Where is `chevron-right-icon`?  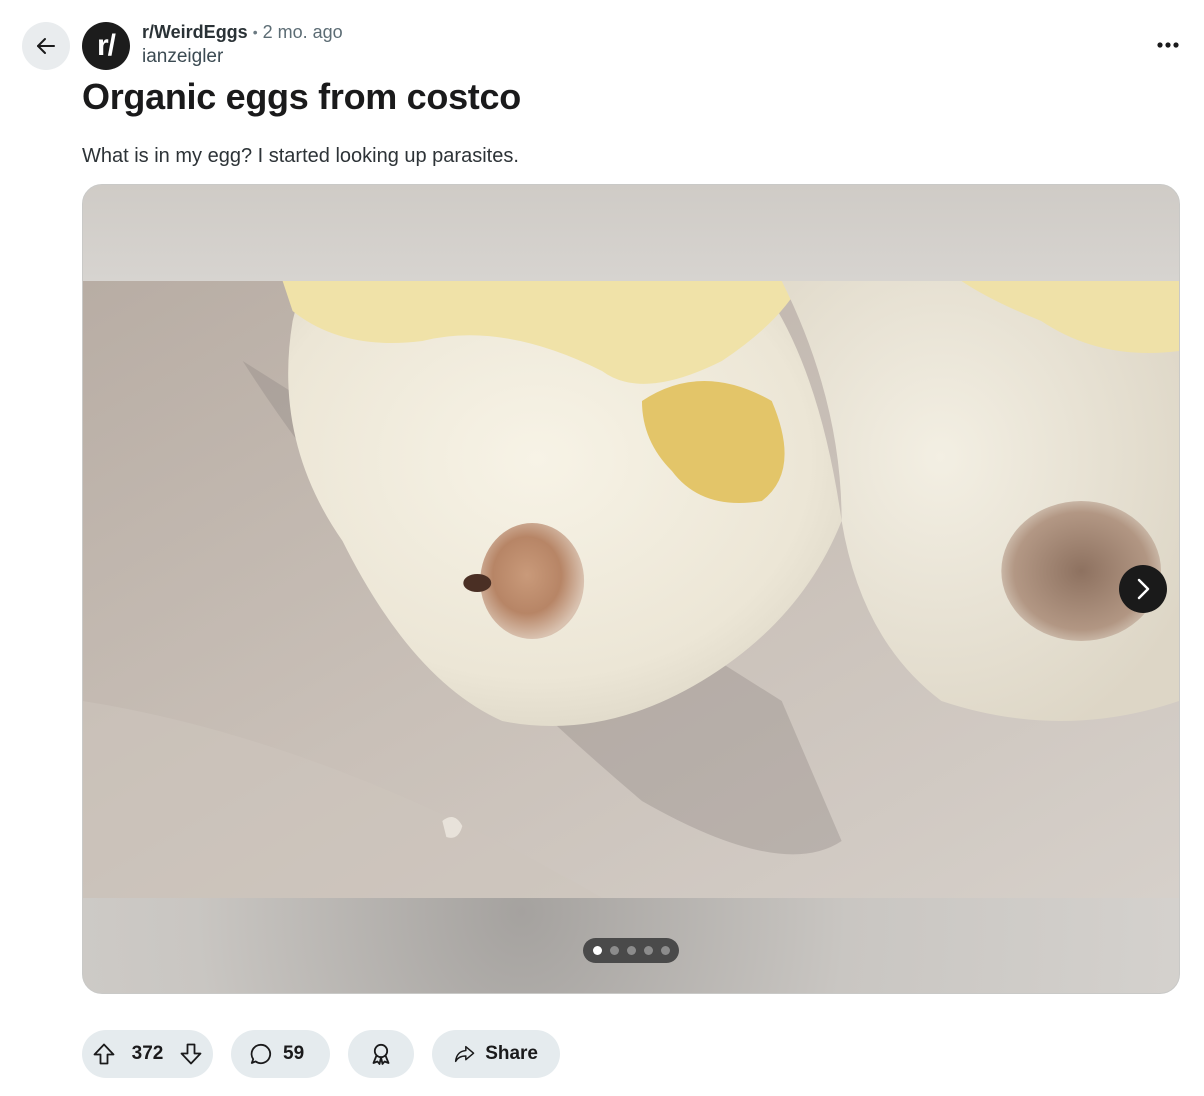
chevron-right-icon is located at coordinates (1143, 589).